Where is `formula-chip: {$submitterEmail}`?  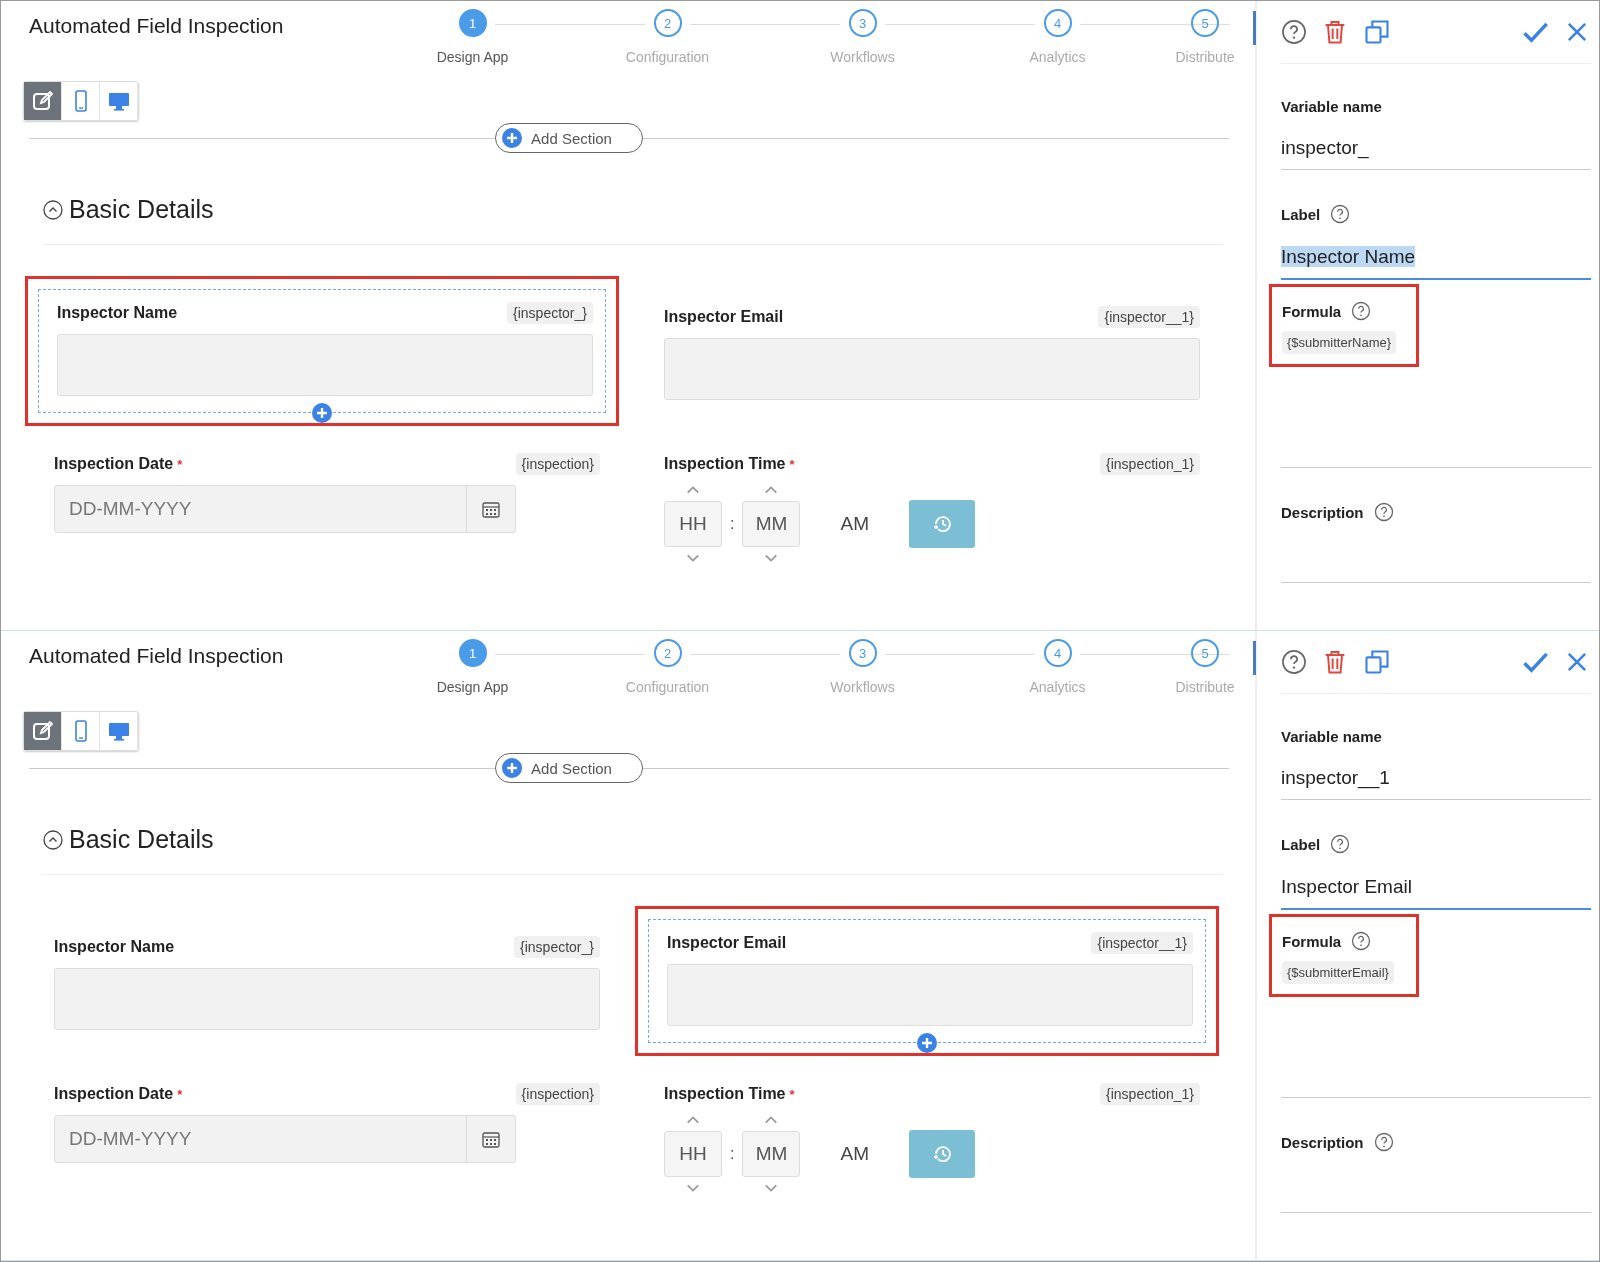
formula-chip: {$submitterEmail} is located at coordinates (1338, 972).